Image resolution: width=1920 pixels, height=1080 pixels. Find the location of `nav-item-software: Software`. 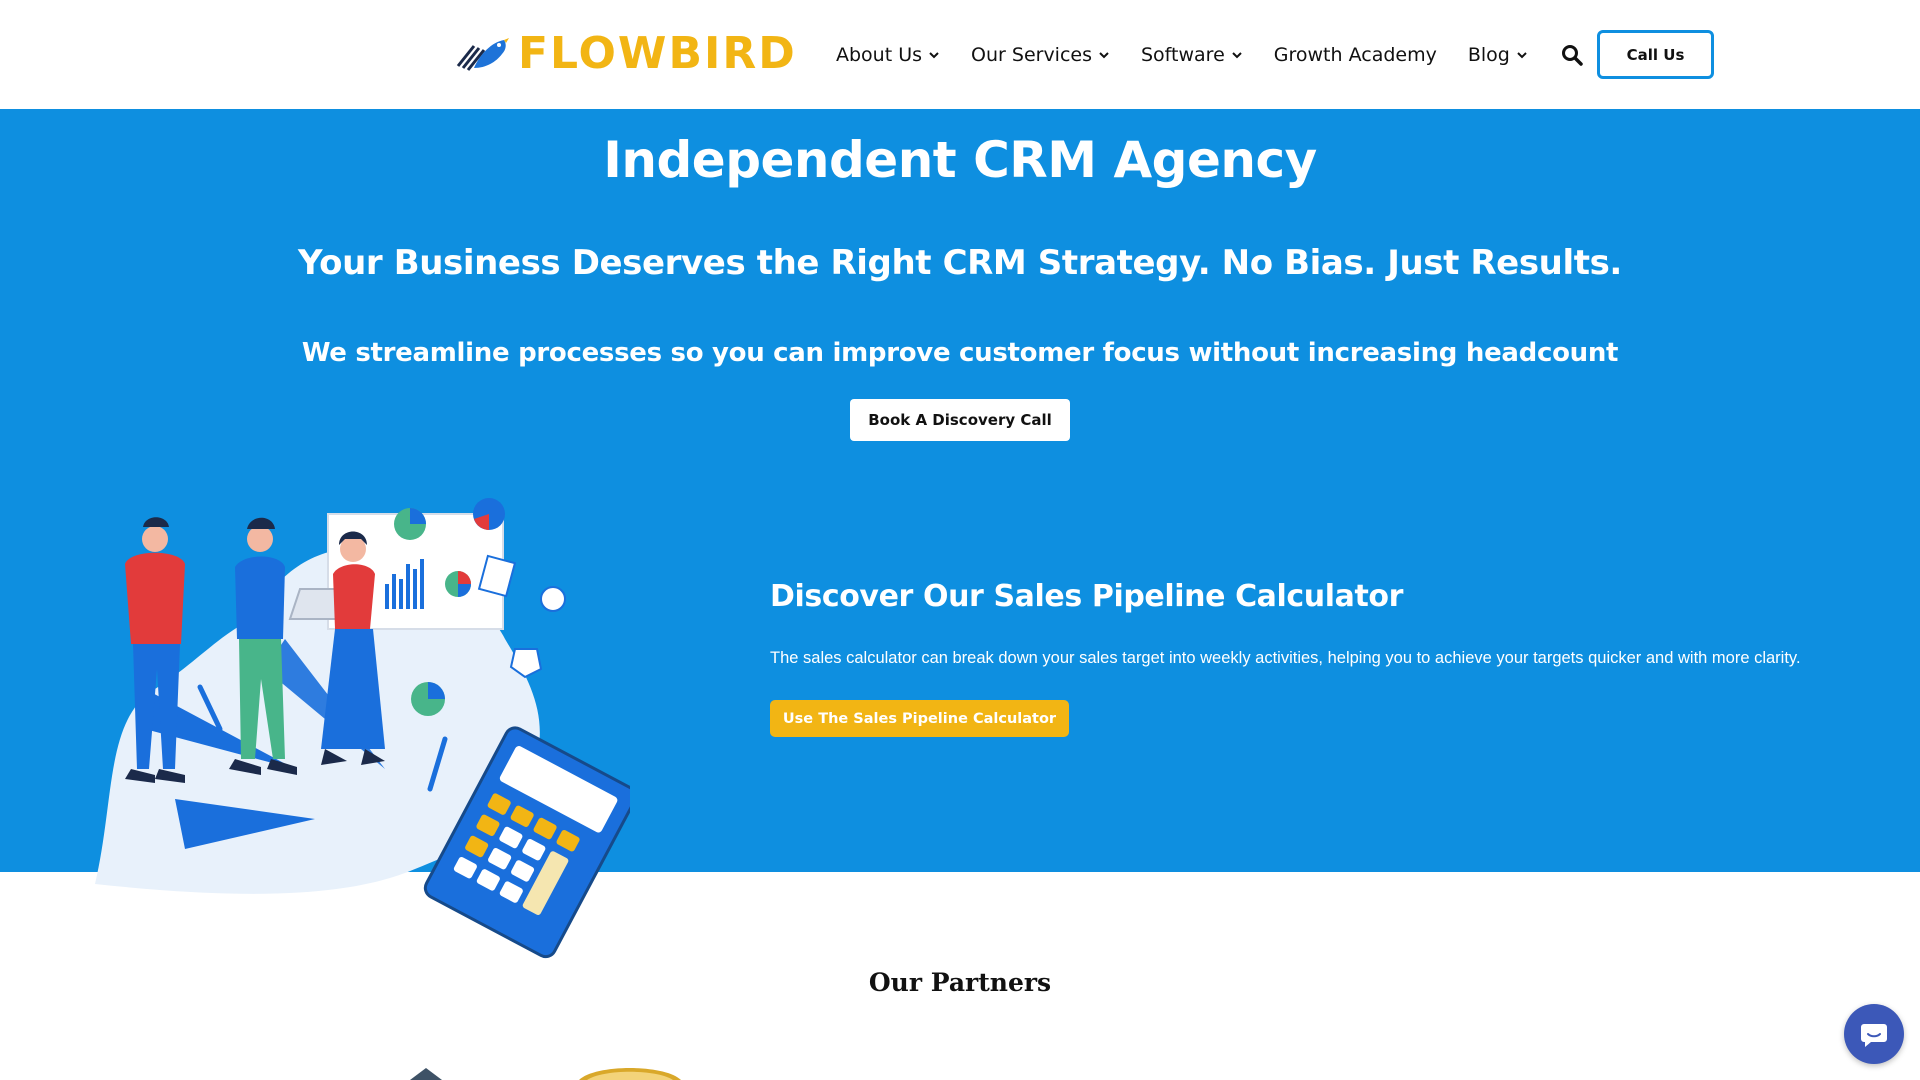

nav-item-software: Software is located at coordinates (1192, 55).